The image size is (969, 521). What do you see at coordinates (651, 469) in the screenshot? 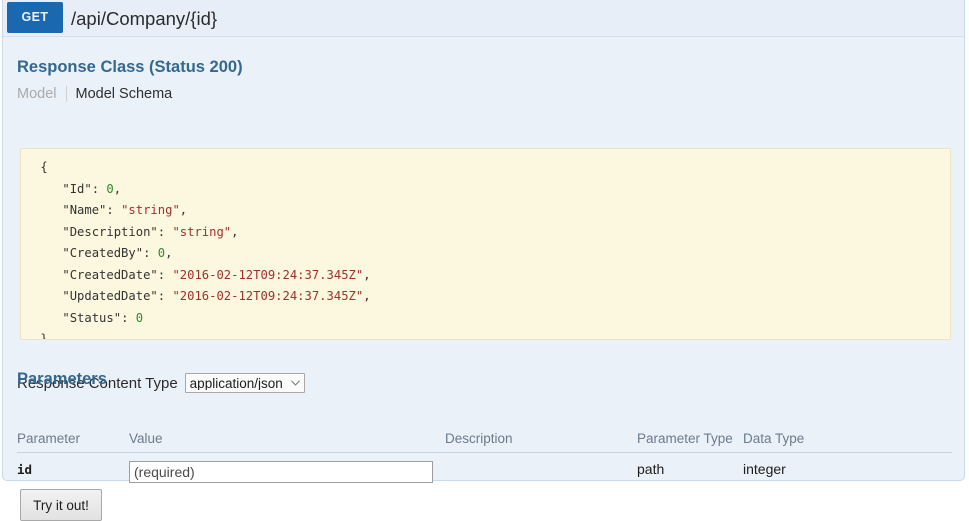
I see `parameter-type-cell: path` at bounding box center [651, 469].